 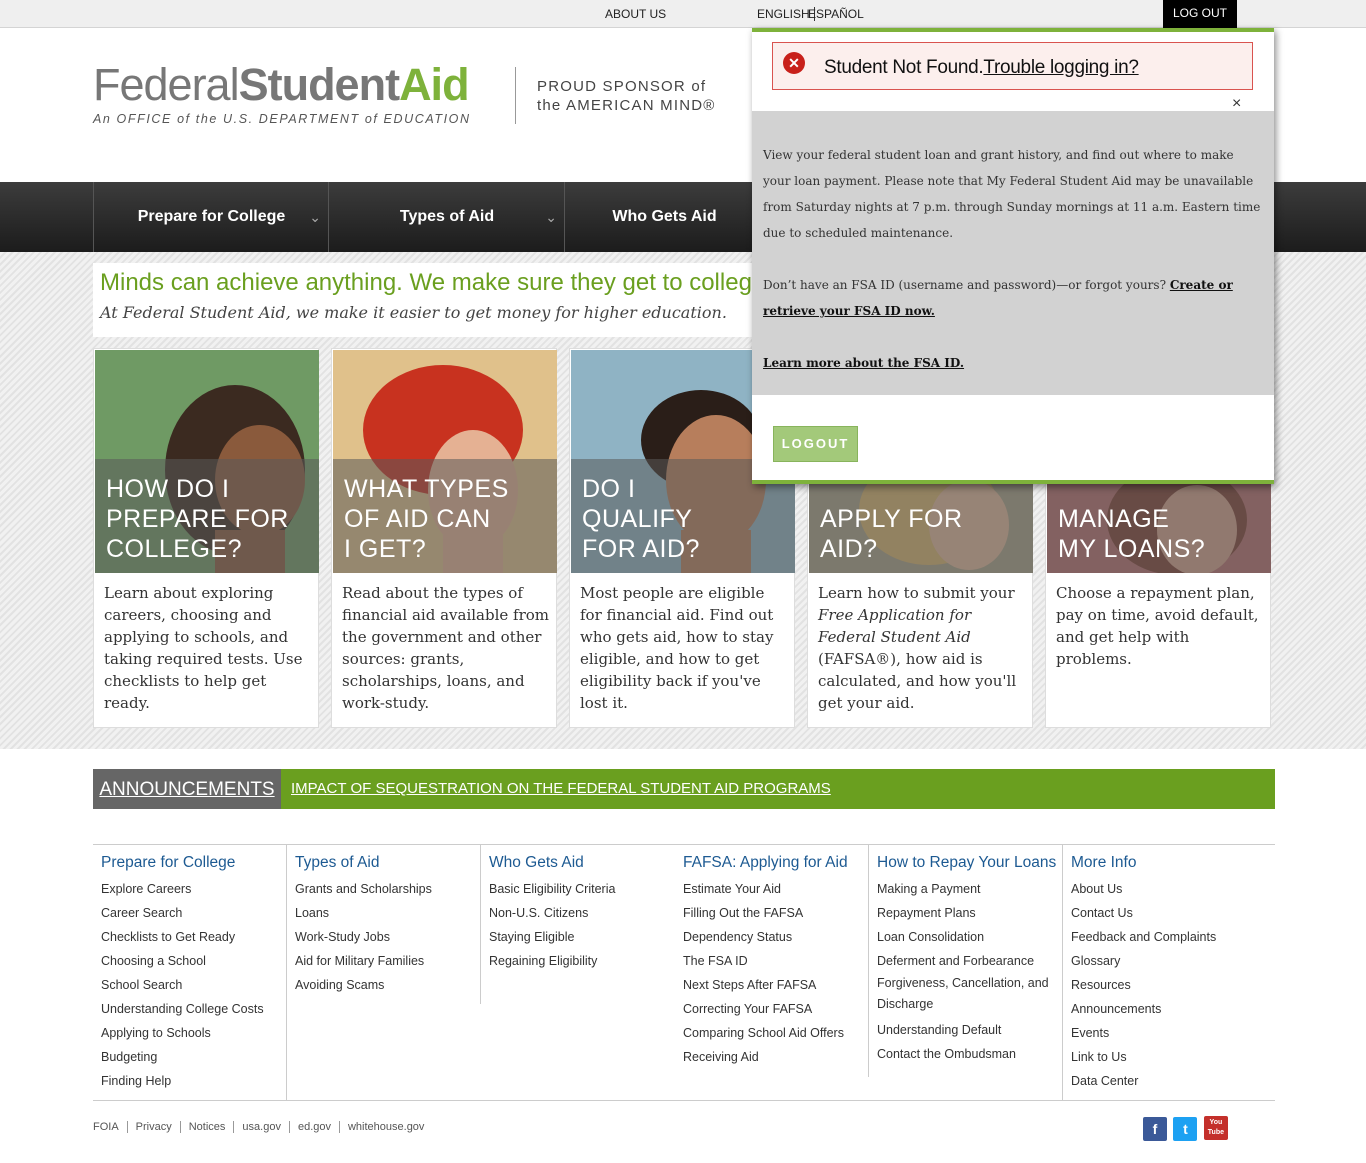 I want to click on logout-button: LOGOUT, so click(x=815, y=444).